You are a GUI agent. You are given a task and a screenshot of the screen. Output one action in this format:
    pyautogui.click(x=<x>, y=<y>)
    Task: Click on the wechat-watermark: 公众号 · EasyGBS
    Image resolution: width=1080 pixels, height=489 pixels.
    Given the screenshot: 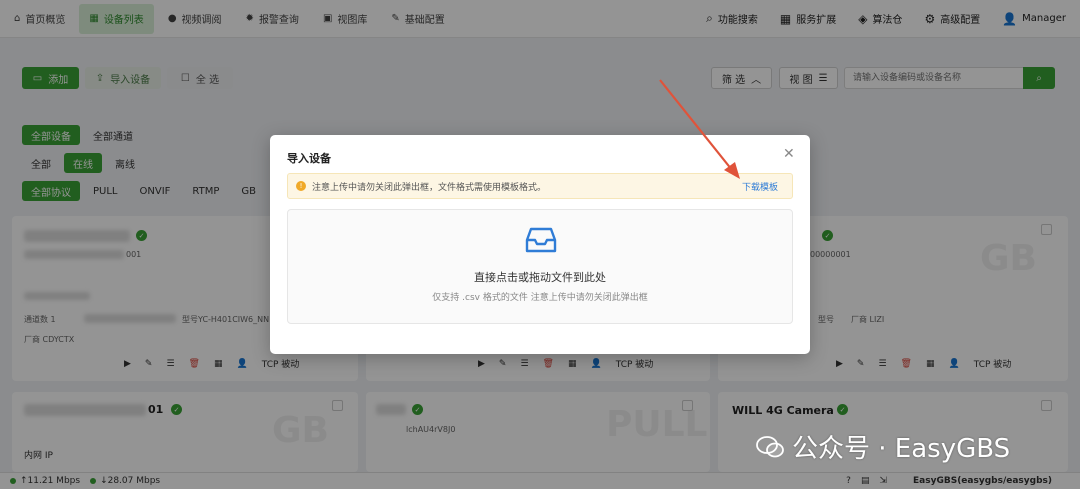 What is the action you would take?
    pyautogui.click(x=883, y=446)
    